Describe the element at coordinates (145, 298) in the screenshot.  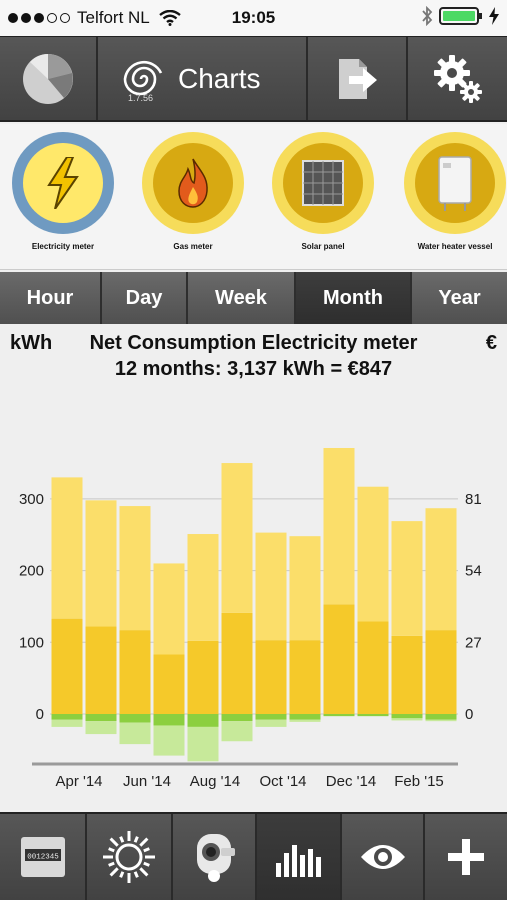
I see `tab-day: Day` at that location.